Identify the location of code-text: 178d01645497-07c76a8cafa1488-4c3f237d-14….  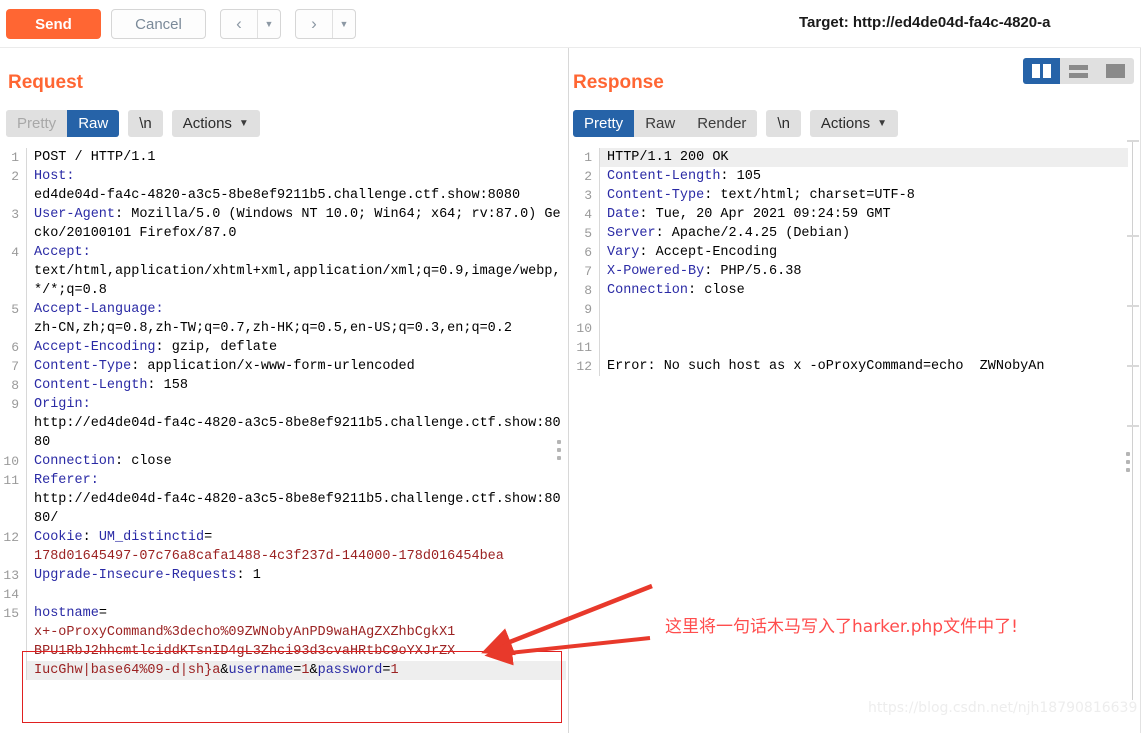
(296, 556).